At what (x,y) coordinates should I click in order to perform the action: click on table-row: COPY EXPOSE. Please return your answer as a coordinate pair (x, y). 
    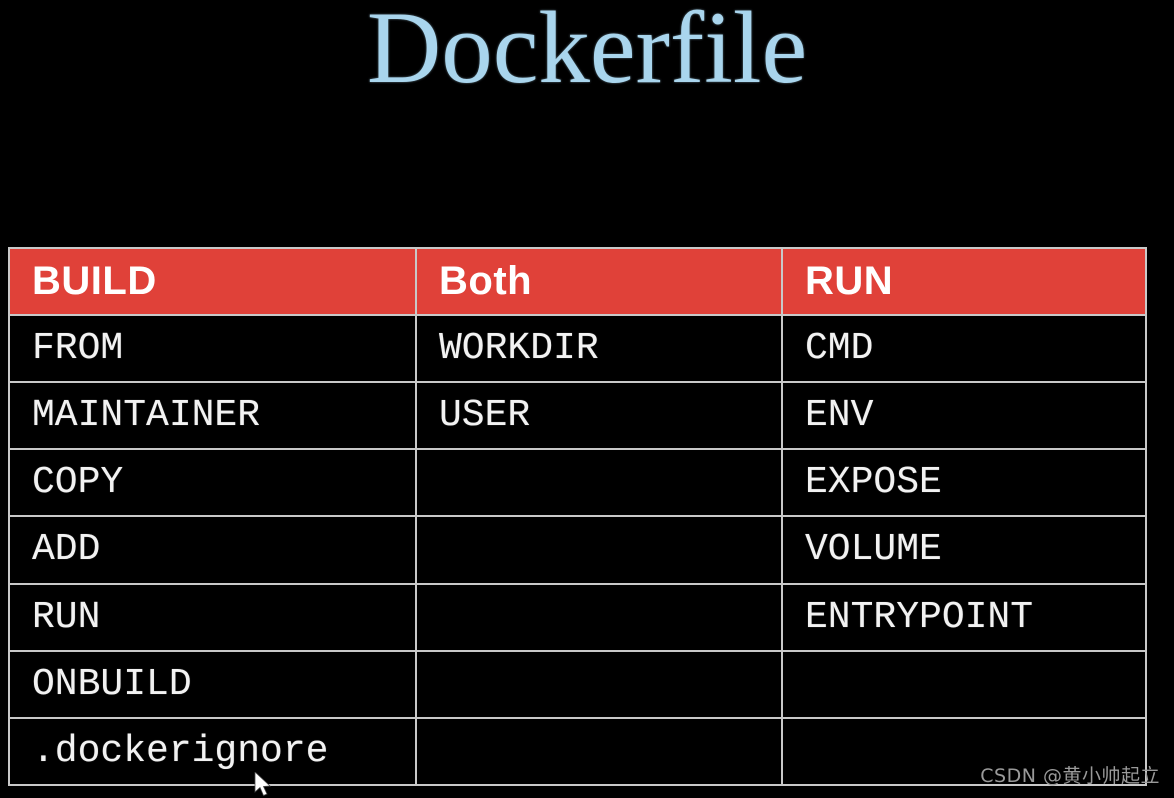
    Looking at the image, I should click on (577, 483).